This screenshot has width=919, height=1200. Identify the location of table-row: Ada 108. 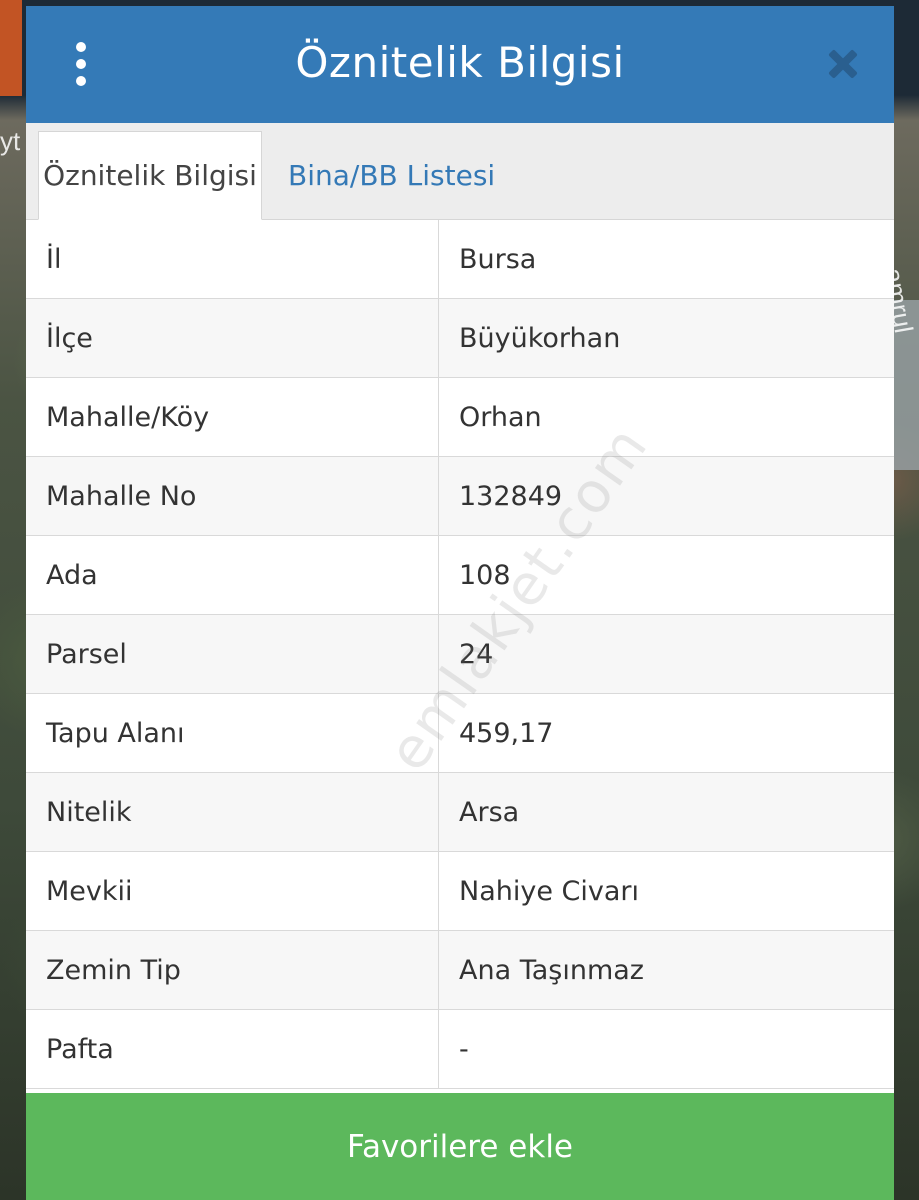
(460, 575).